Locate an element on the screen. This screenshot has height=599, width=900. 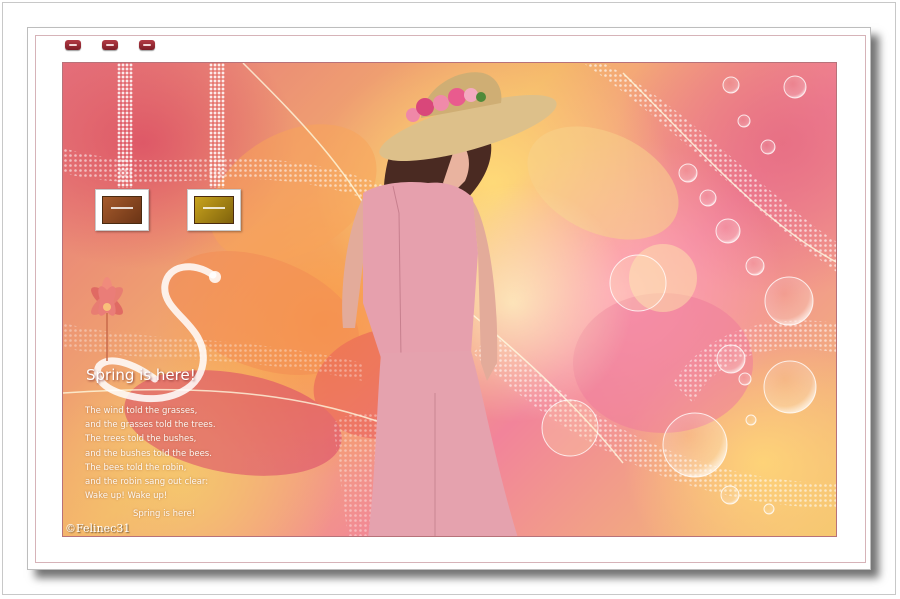
swatch-copper is located at coordinates (122, 210).